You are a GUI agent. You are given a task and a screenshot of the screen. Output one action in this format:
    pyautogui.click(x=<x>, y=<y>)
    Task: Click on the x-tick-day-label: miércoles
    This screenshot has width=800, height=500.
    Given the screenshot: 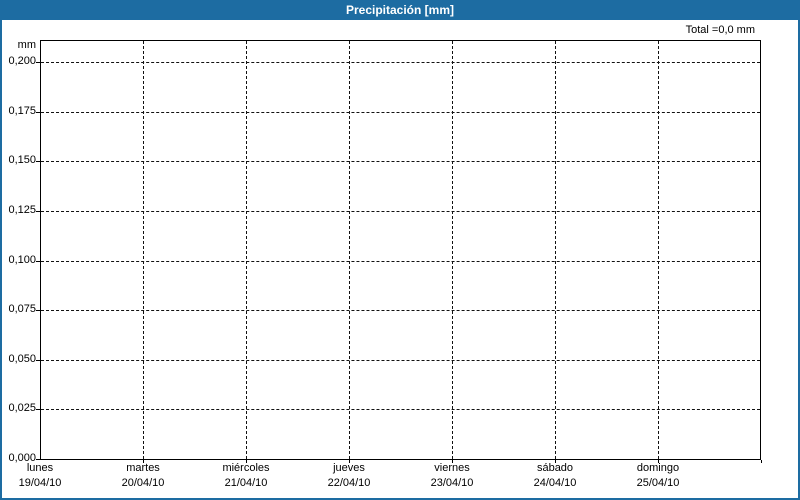 What is the action you would take?
    pyautogui.click(x=246, y=468)
    